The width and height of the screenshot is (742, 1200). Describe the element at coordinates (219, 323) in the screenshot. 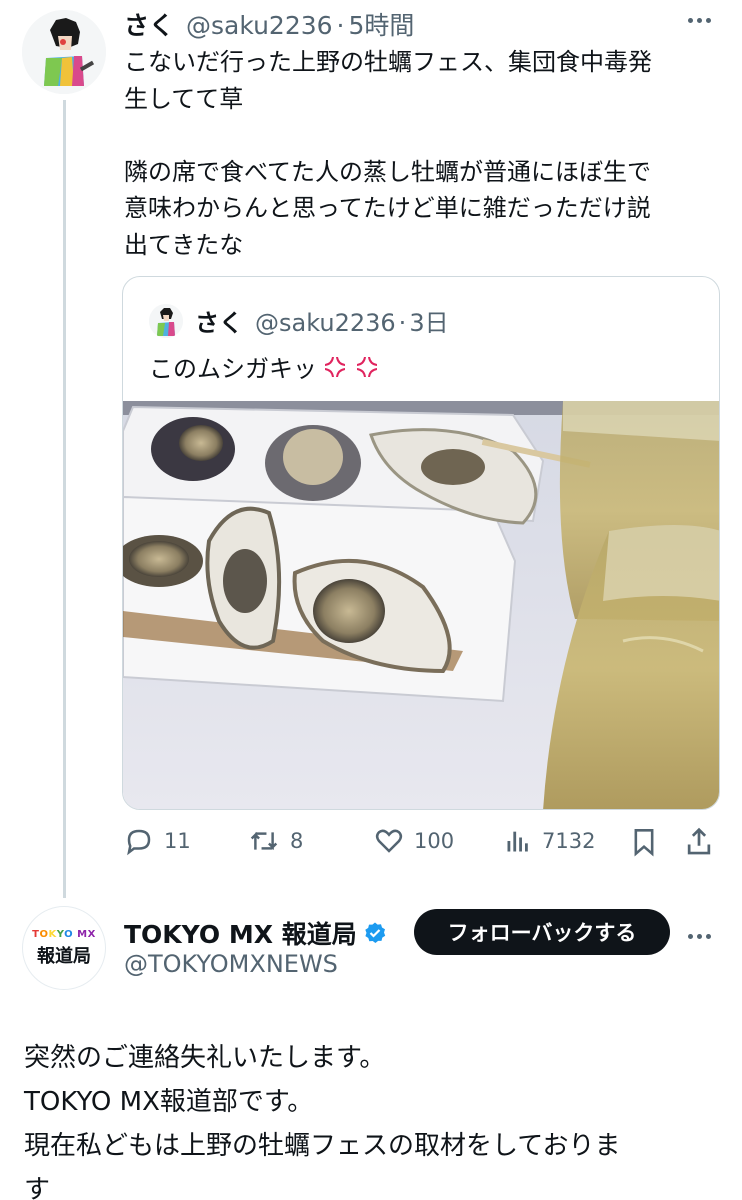

I see `quoted-author-name: さく` at that location.